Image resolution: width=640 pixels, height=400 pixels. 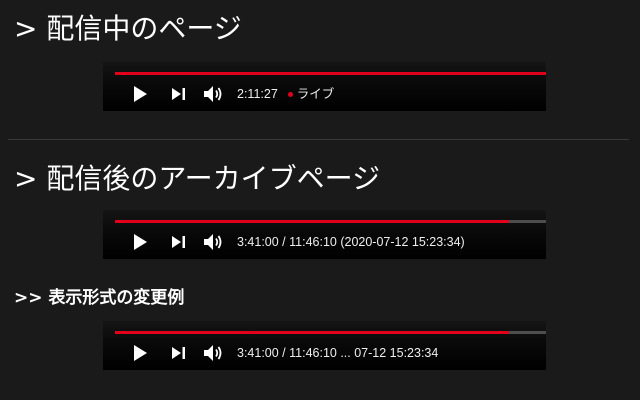 I want to click on player-controls: 3:41:00 / 11:46:10 (2020-07-12 15:23:34), so click(x=324, y=242).